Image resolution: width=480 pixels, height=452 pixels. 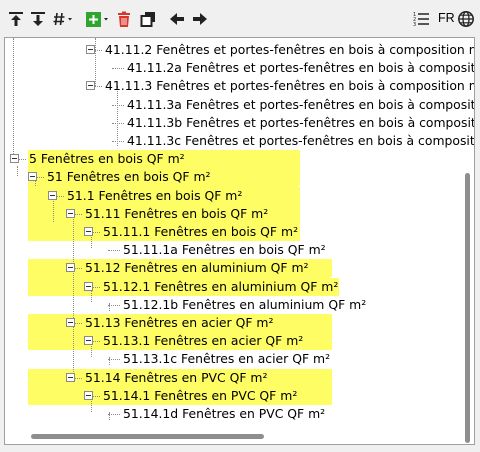 I want to click on tree-item-label: 51.13.1 Fenêtres en acier QF m², so click(x=217, y=341).